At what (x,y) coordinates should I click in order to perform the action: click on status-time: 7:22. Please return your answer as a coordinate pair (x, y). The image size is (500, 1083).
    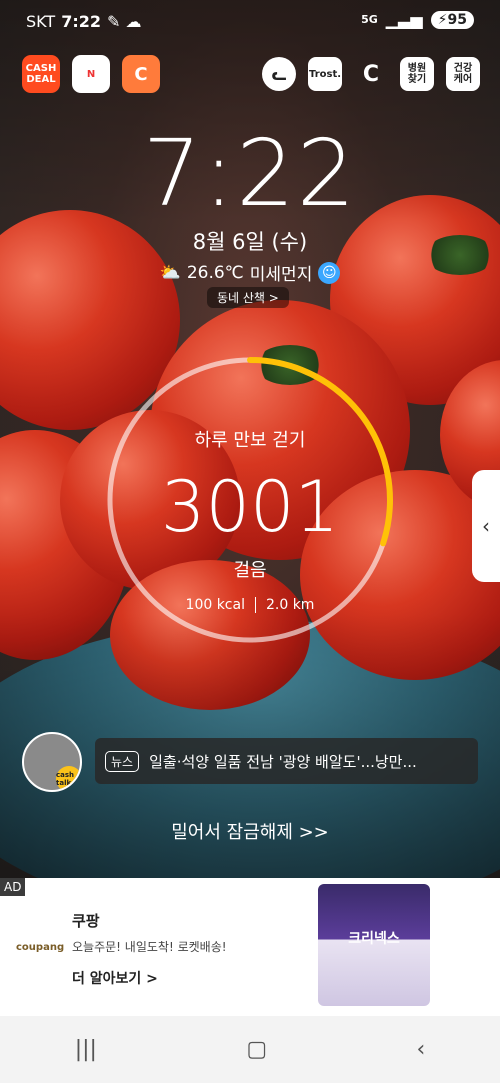
    Looking at the image, I should click on (81, 21).